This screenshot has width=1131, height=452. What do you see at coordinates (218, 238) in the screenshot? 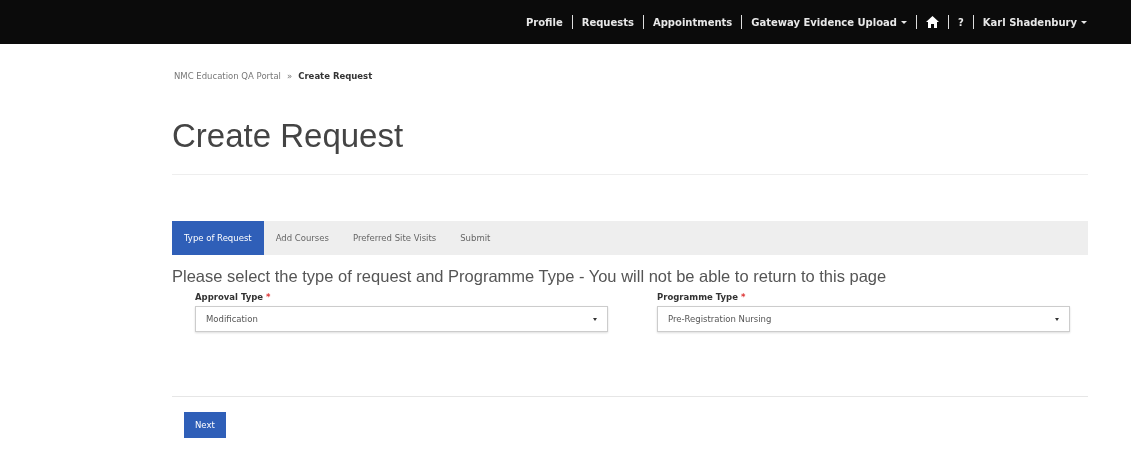
I see `wizard-tab: Type of Request` at bounding box center [218, 238].